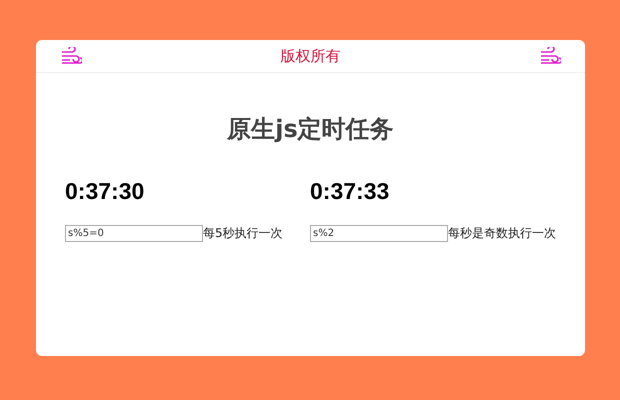  What do you see at coordinates (134, 233) in the screenshot?
I see `condition-field: s%5=0` at bounding box center [134, 233].